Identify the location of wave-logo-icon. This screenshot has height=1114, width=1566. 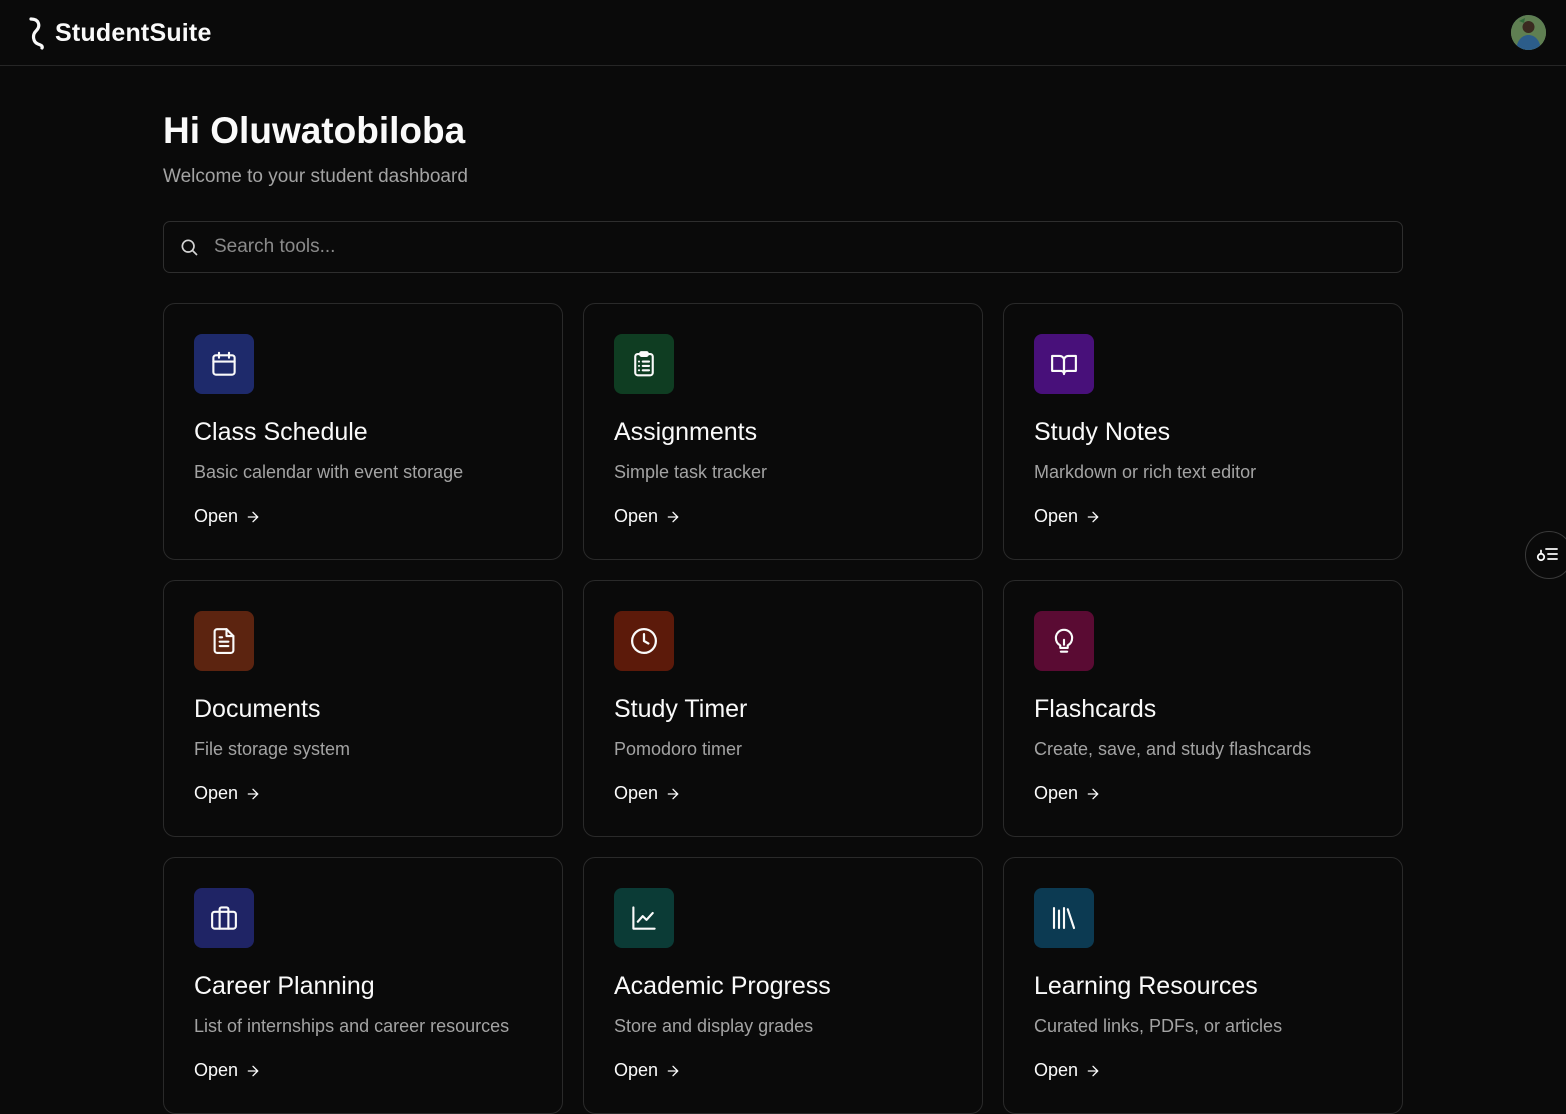
(36, 33).